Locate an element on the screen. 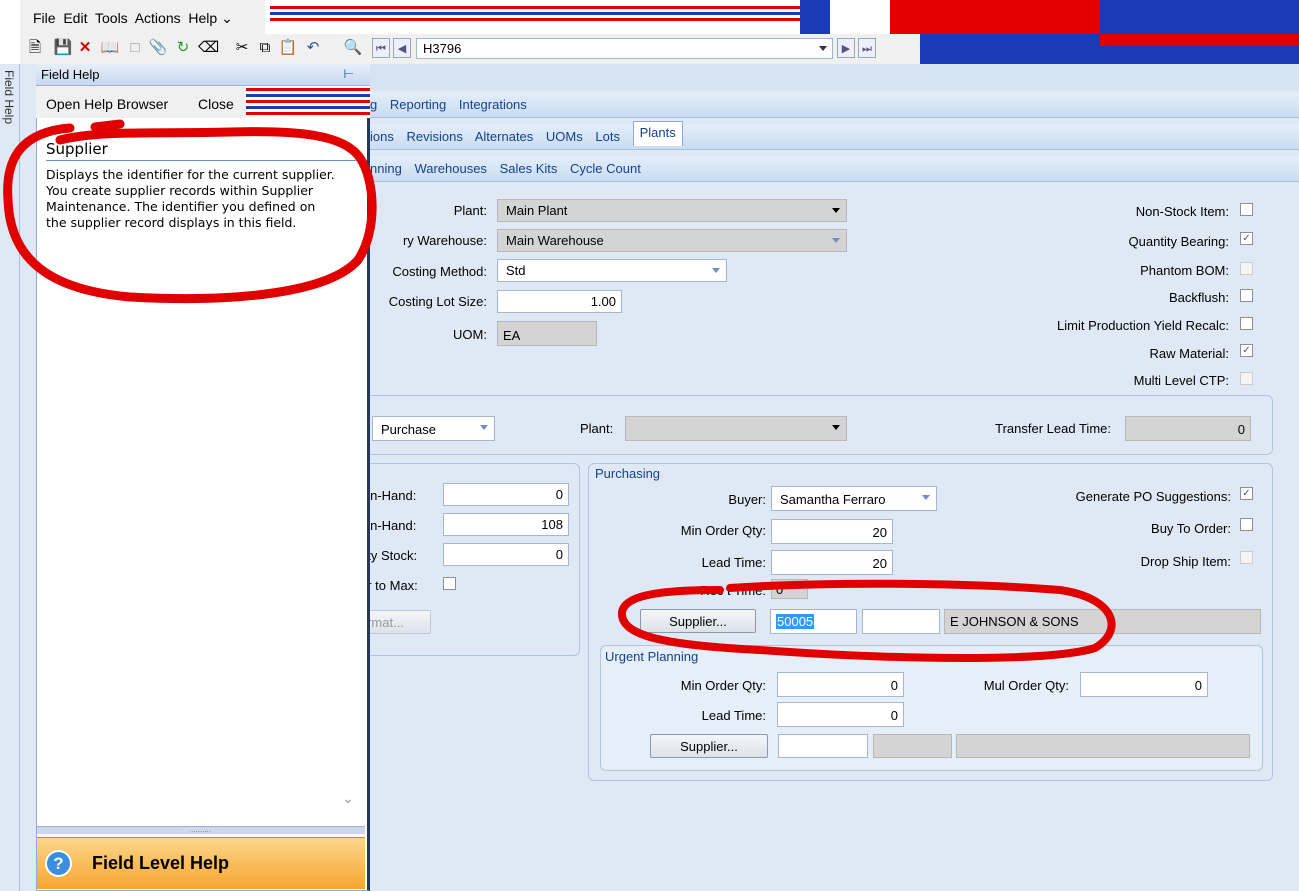 The width and height of the screenshot is (1299, 891). help-annotation-ellipse is located at coordinates (190, 211).